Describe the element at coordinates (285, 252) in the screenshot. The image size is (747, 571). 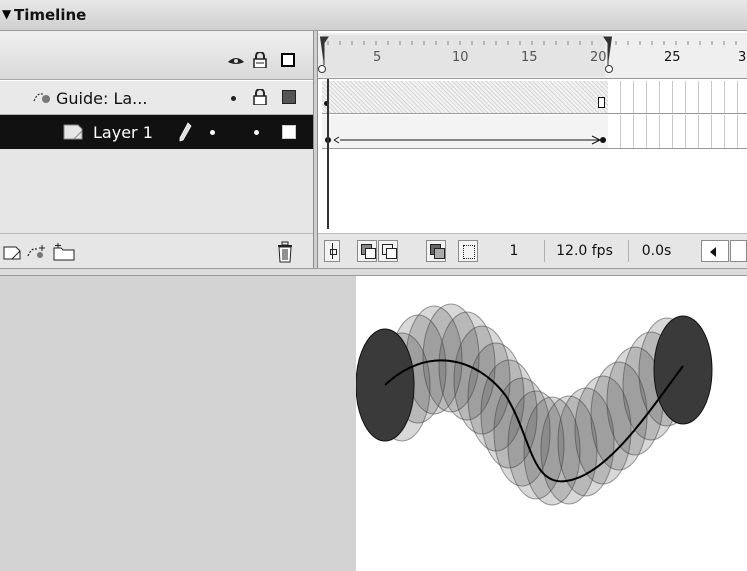
I see `trash-icon` at that location.